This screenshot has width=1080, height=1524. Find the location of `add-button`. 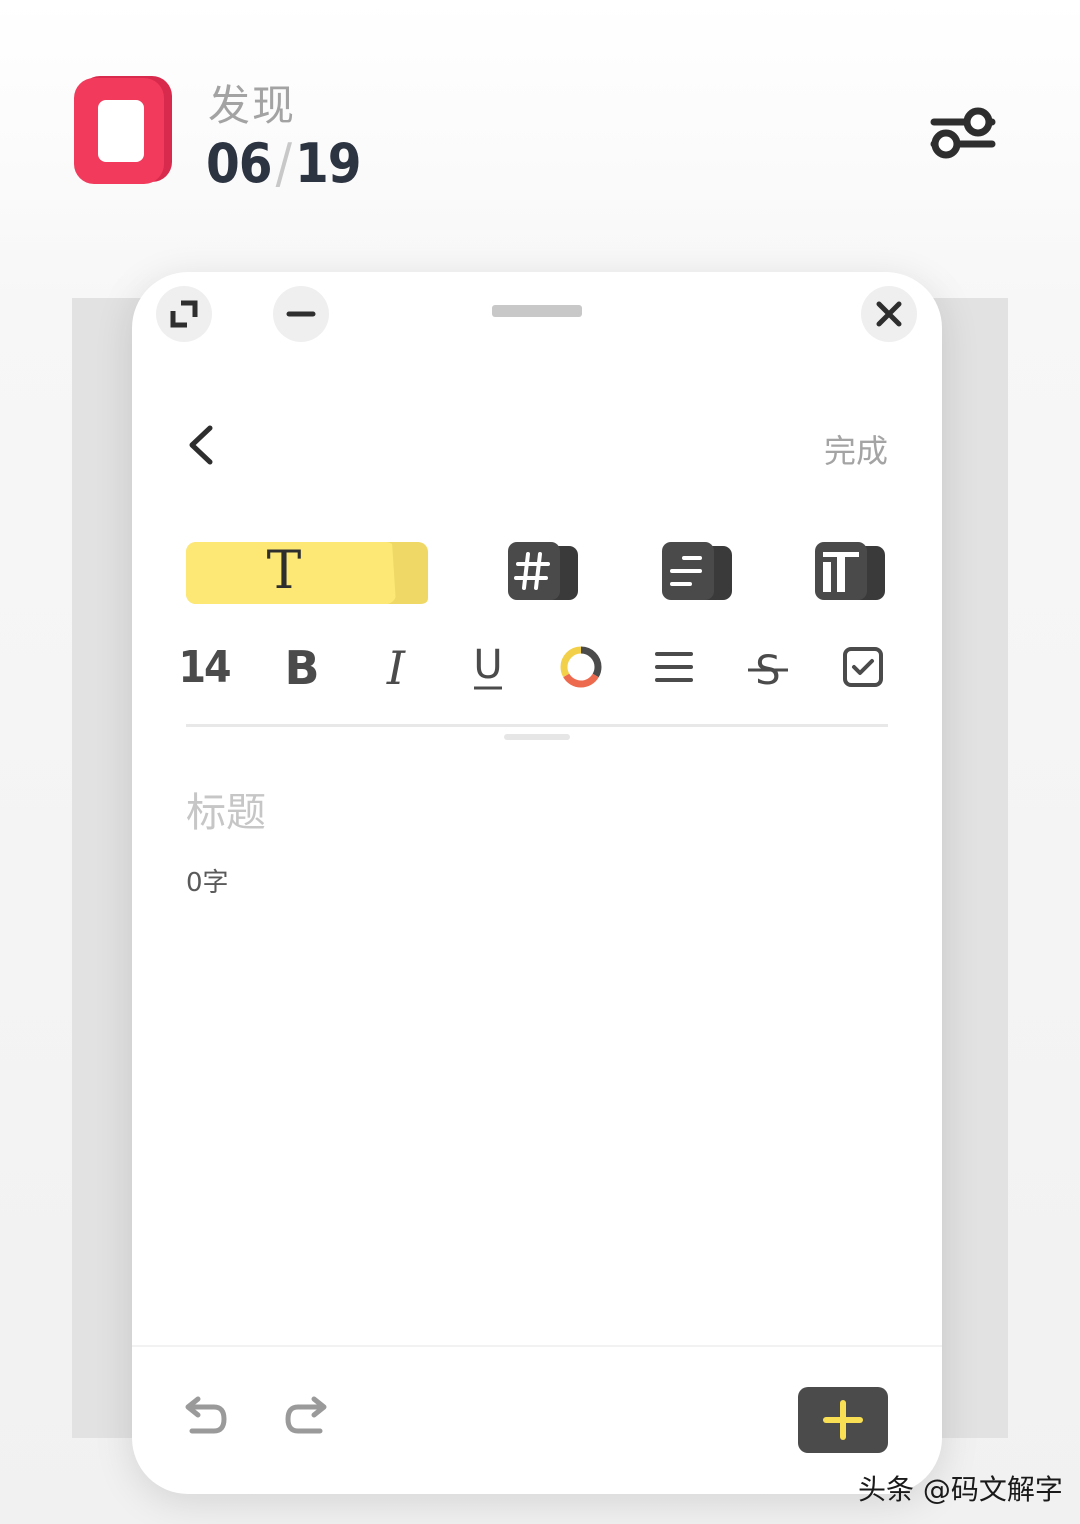

add-button is located at coordinates (843, 1420).